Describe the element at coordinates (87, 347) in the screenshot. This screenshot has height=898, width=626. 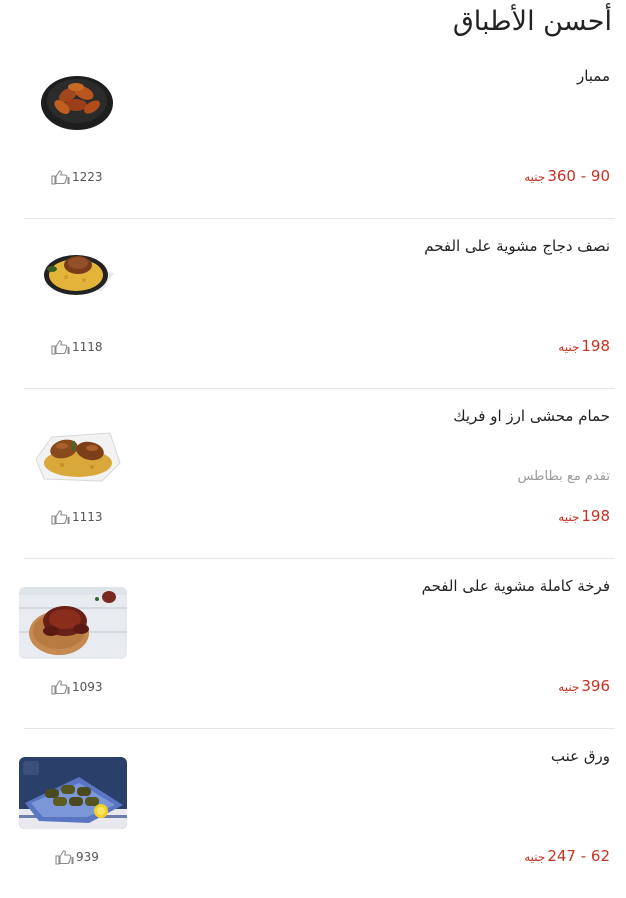
I see `likes-count: 1118` at that location.